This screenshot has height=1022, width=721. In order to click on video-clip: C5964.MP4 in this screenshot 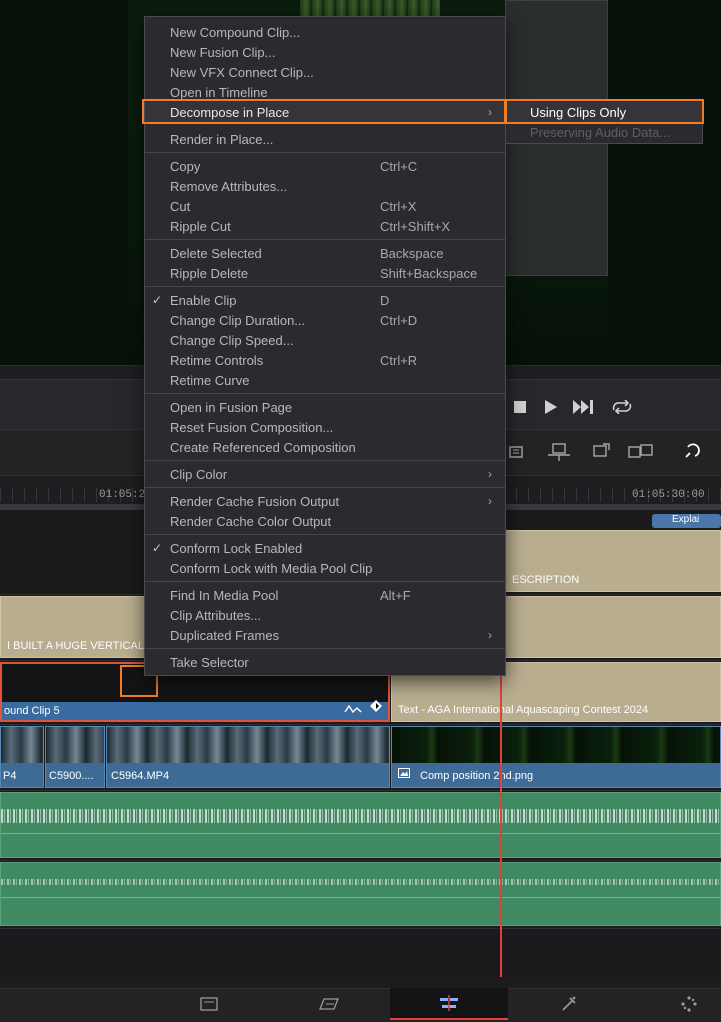, I will do `click(248, 757)`.